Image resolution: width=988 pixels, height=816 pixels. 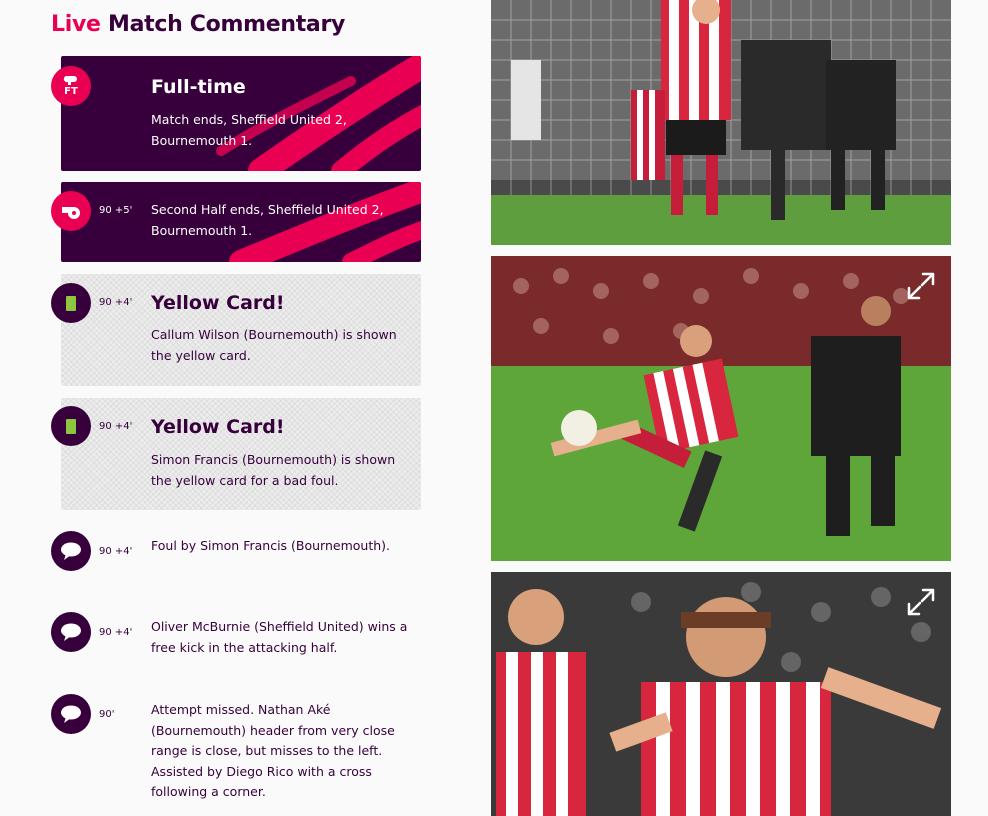 What do you see at coordinates (271, 545) in the screenshot?
I see `entry-text: Foul by Simon Francis (Bournemouth).` at bounding box center [271, 545].